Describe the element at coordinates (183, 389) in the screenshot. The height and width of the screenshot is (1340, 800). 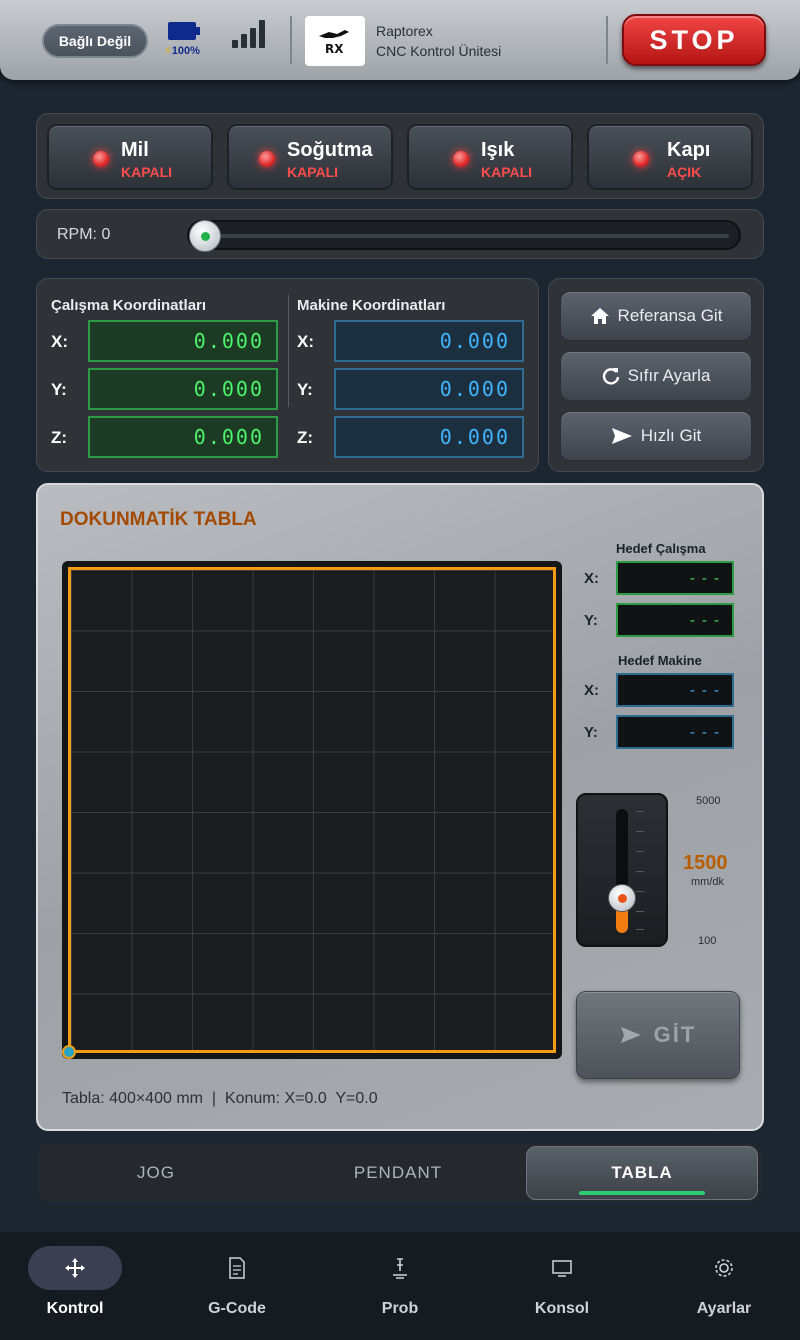
I see `work-y-display: 0.000` at that location.